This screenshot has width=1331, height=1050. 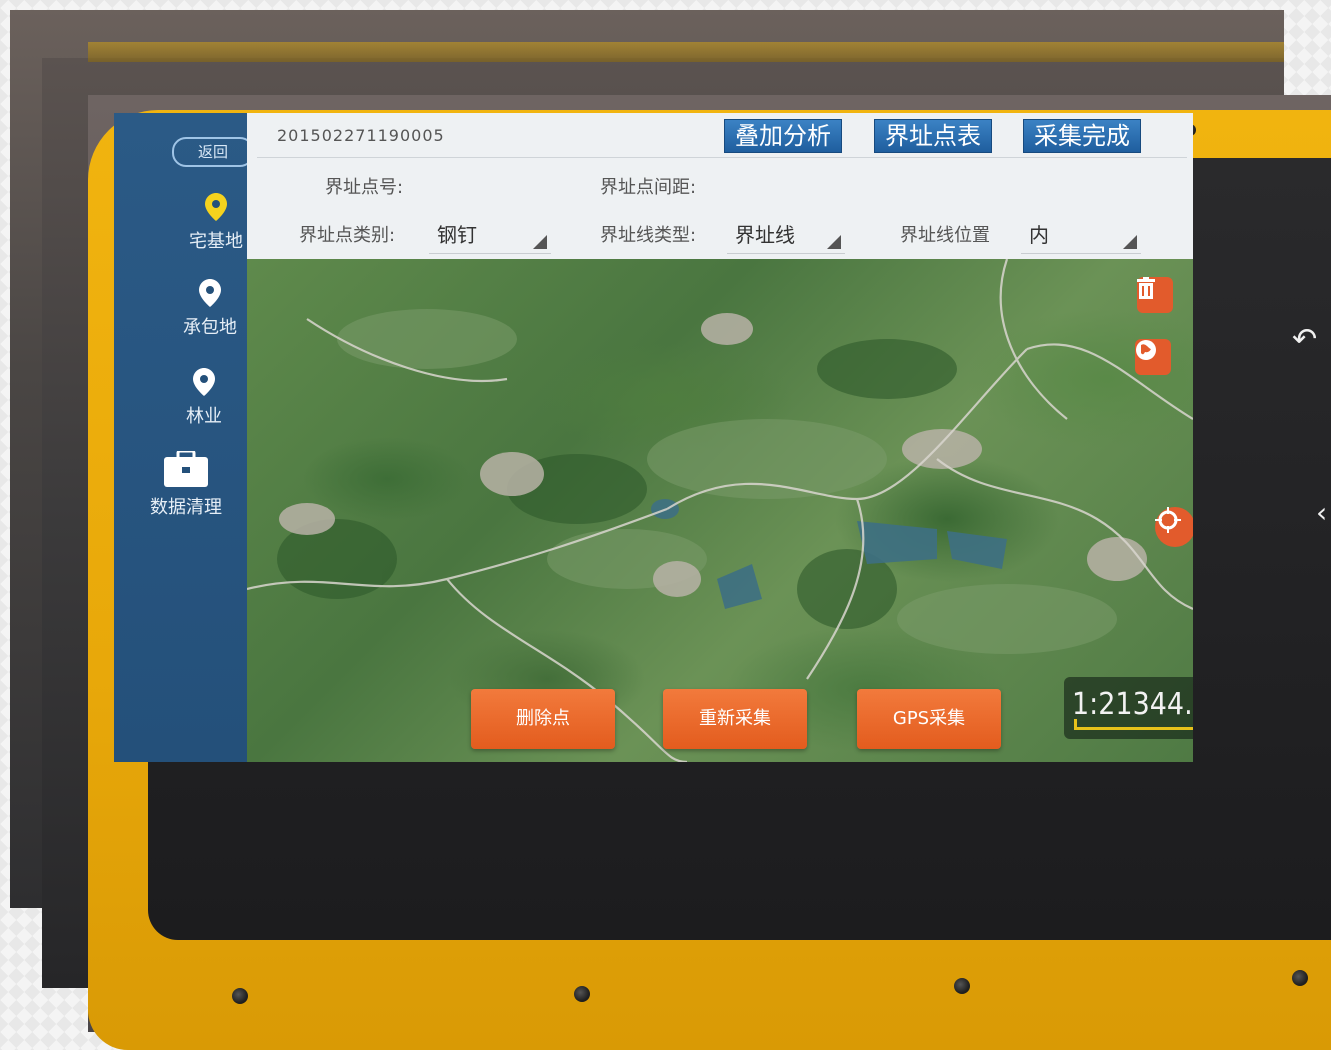 What do you see at coordinates (1304, 339) in the screenshot?
I see `back-arrow-icon: ↶` at bounding box center [1304, 339].